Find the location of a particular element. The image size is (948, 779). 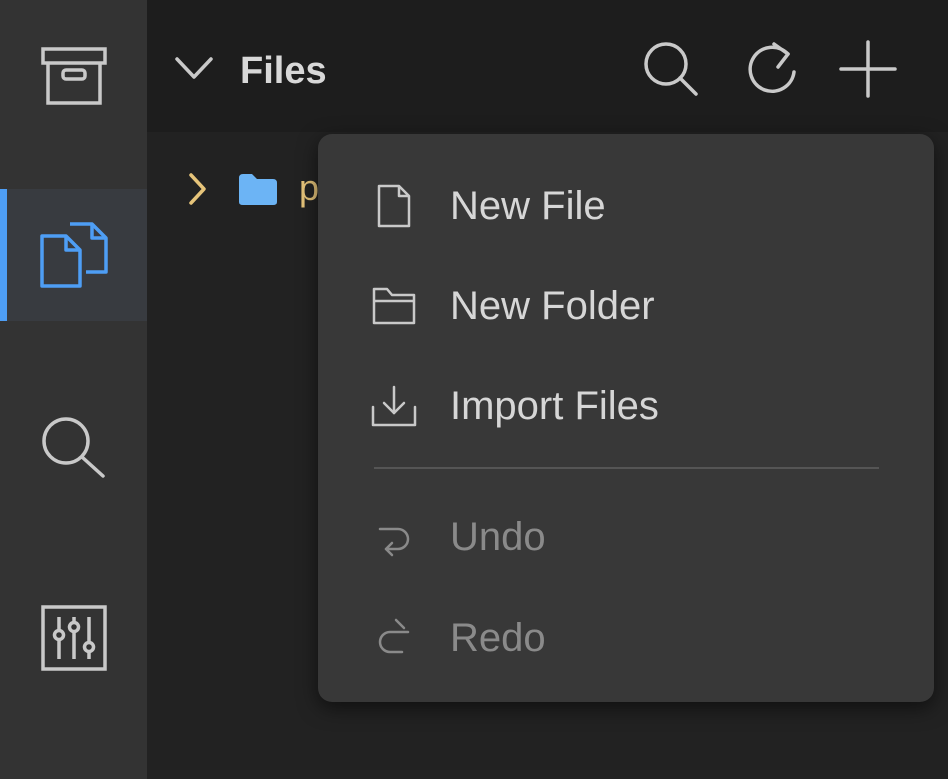

refresh-button is located at coordinates (772, 69).